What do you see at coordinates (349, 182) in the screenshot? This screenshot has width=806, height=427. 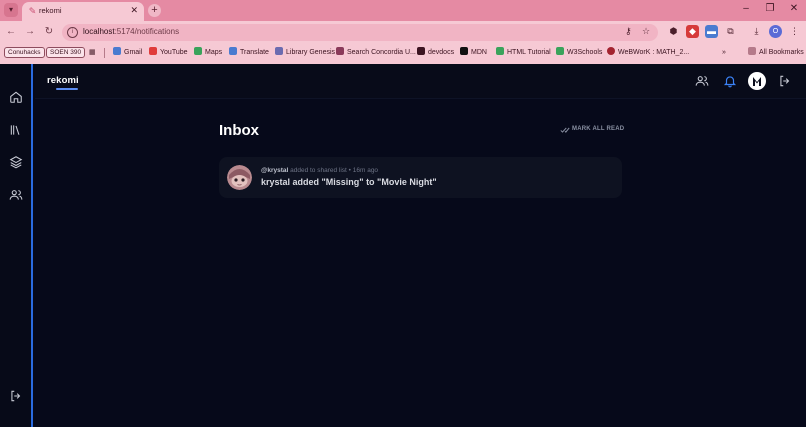 I see `notification-message: krystal added "Missing" to "Movie Night"` at bounding box center [349, 182].